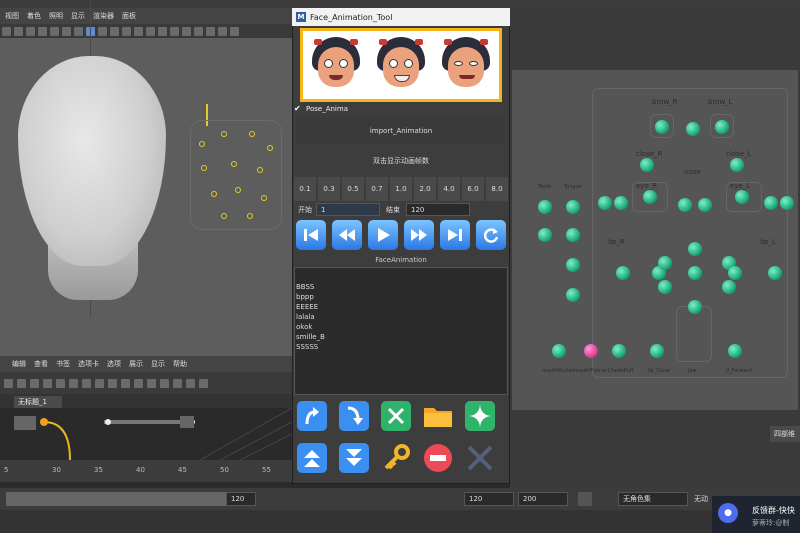 The height and width of the screenshot is (533, 800). I want to click on aa-icon, so click(222, 31).